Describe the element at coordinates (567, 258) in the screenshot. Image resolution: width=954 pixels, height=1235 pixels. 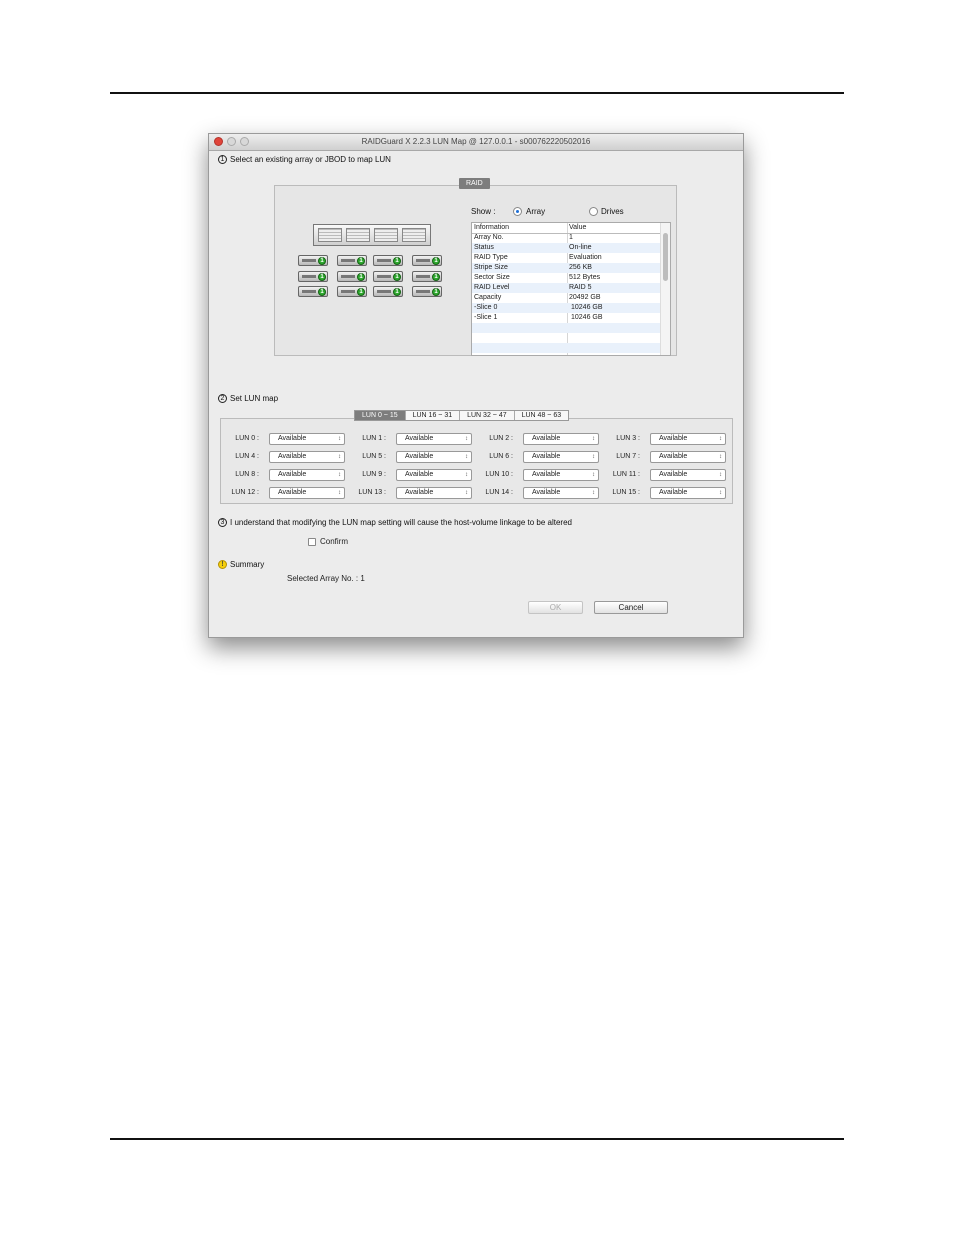
I see `table-row: RAID Type Evaluation` at that location.